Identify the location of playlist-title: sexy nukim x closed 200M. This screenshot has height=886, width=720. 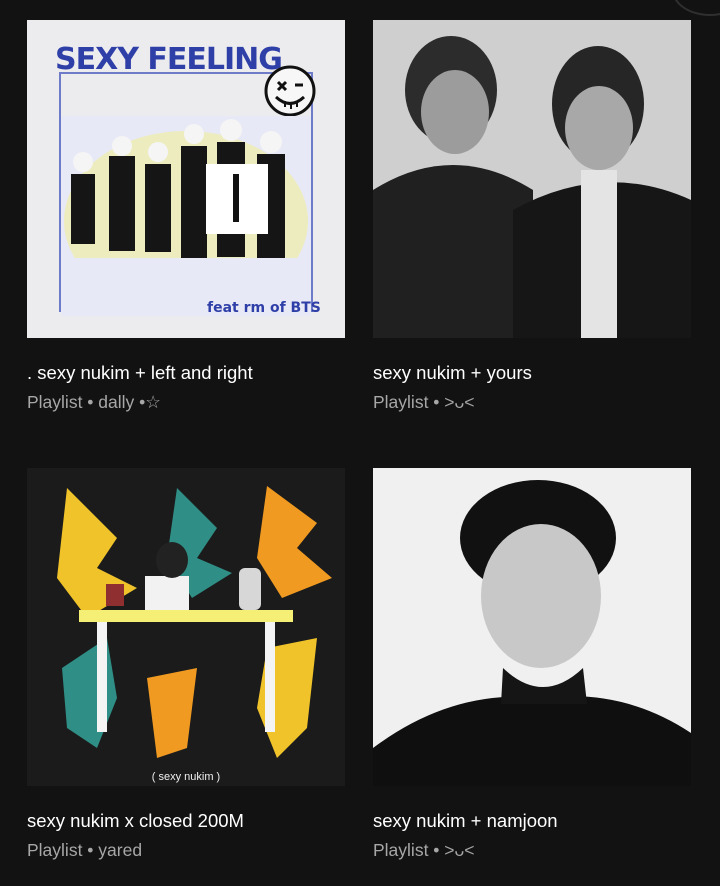
(135, 821).